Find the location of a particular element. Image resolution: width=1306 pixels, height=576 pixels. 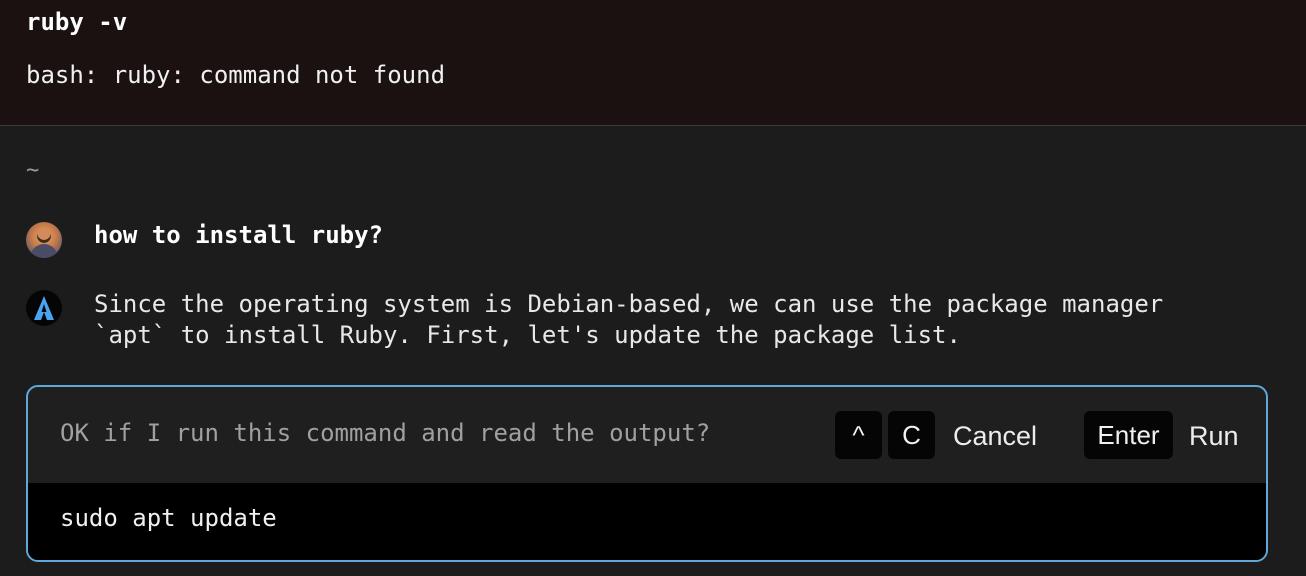

run-button: Run is located at coordinates (1214, 436).